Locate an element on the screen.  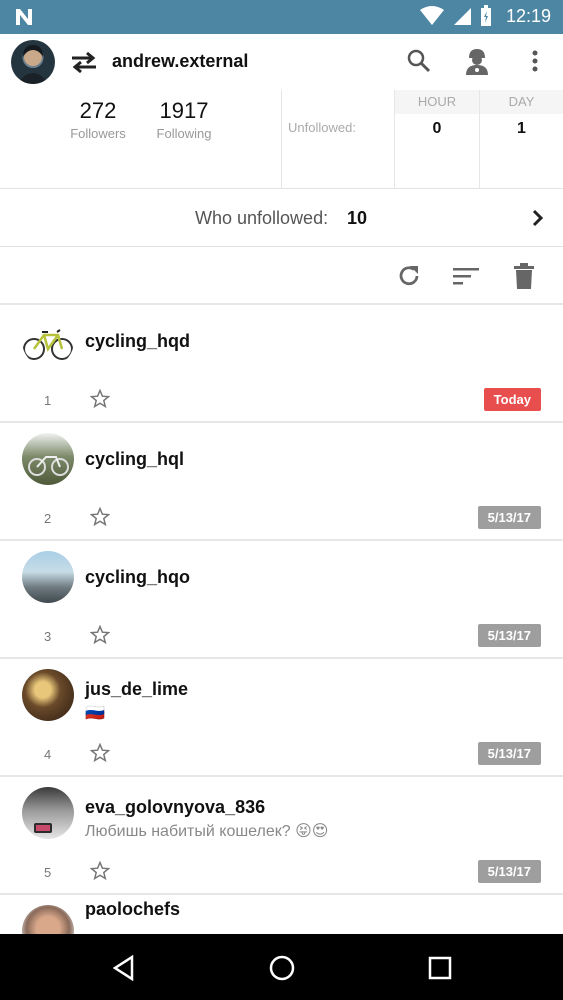
delete-icon is located at coordinates (524, 276).